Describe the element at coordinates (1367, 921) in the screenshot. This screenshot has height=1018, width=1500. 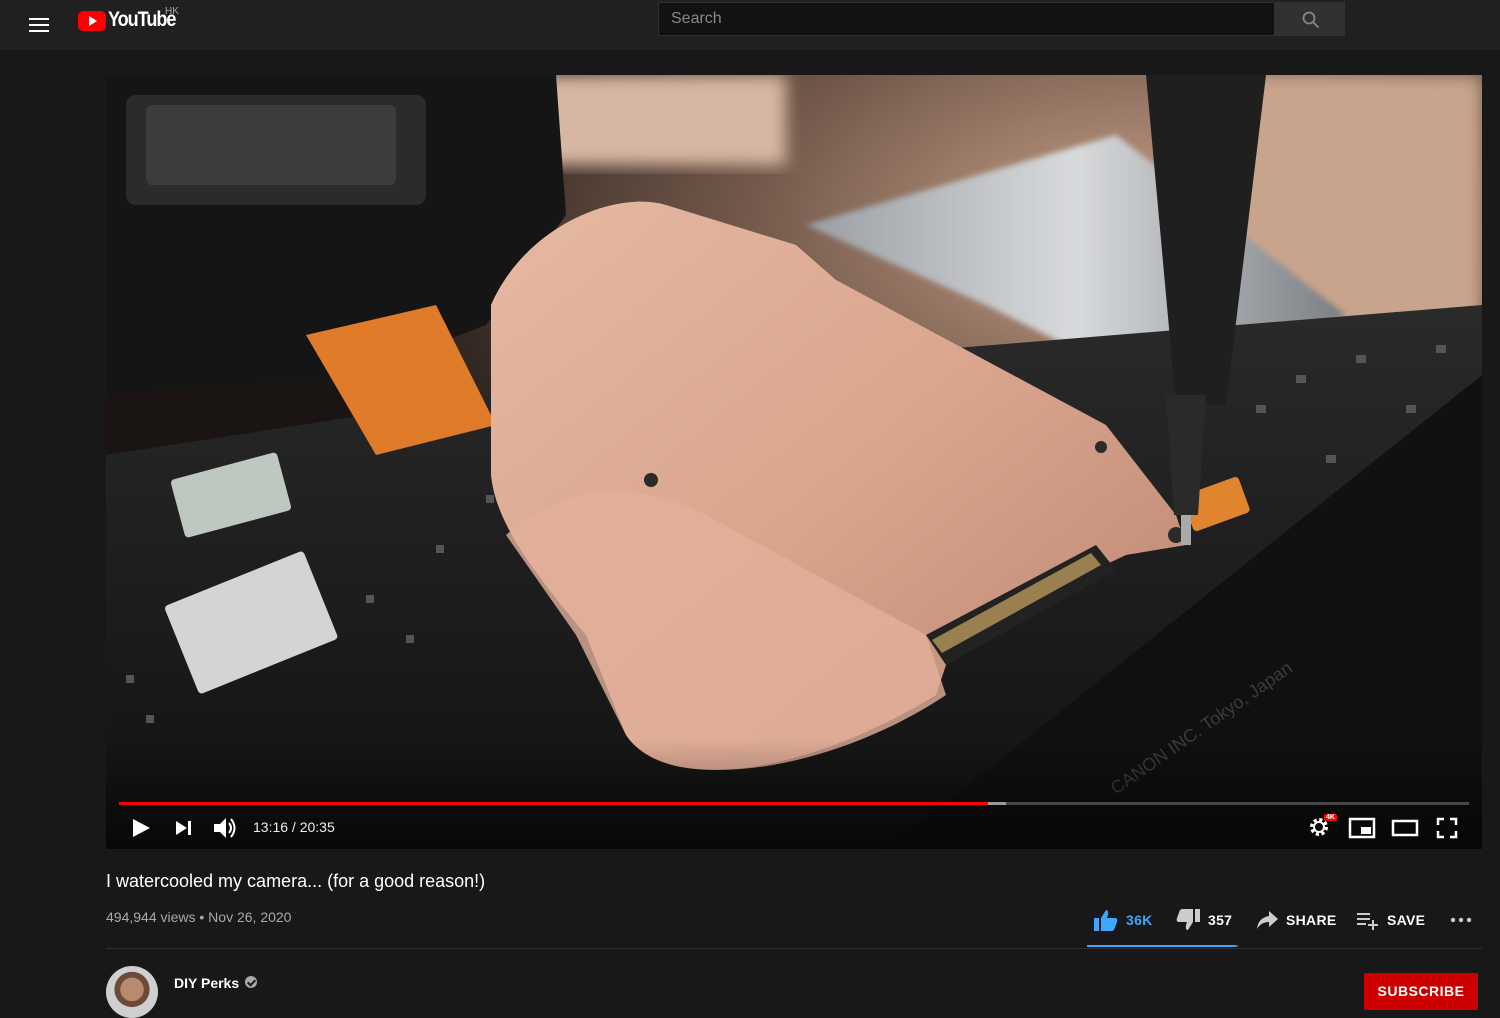
I see `add-to-playlist-icon` at that location.